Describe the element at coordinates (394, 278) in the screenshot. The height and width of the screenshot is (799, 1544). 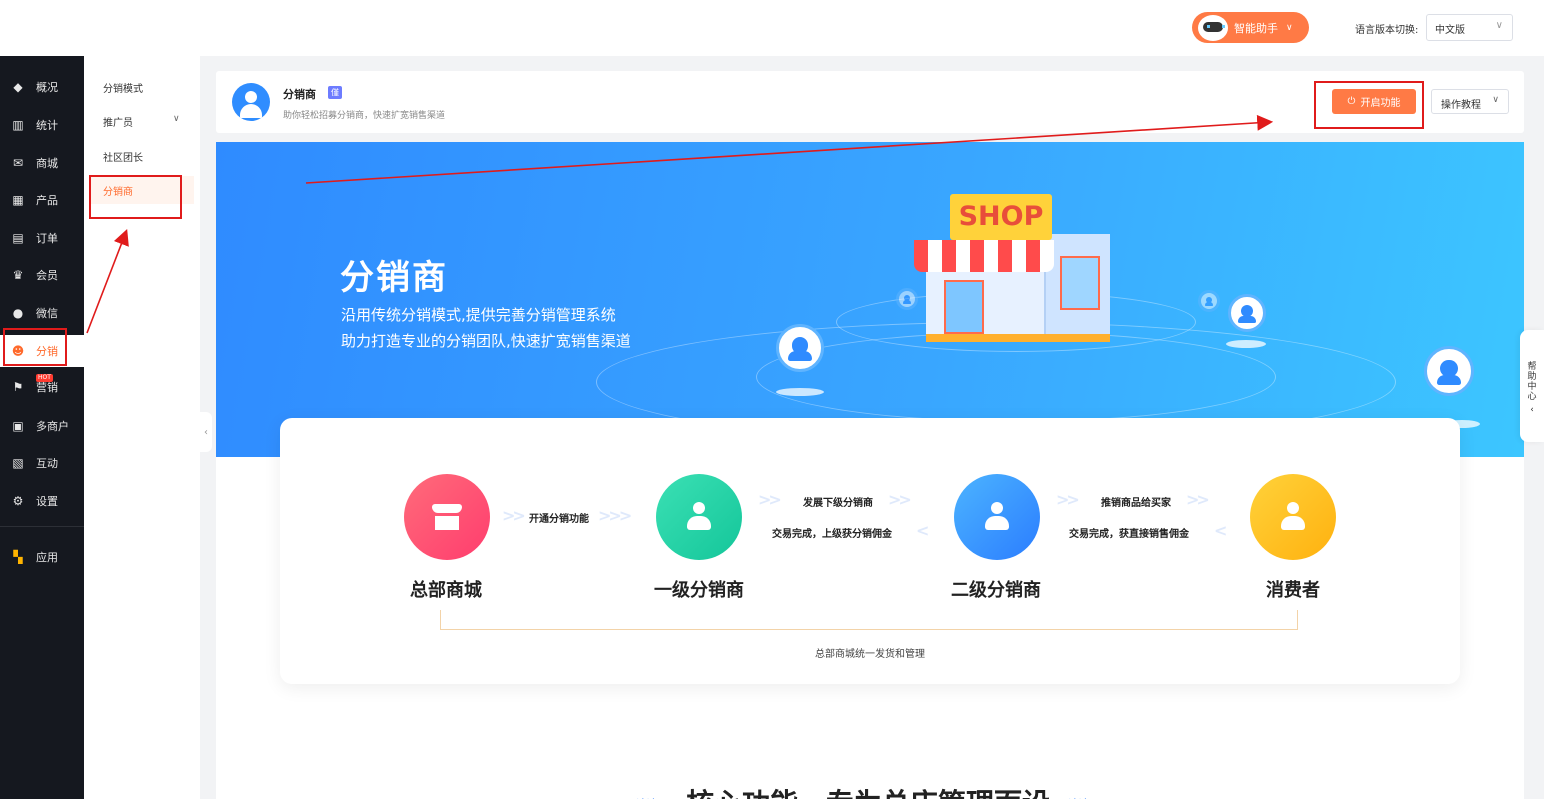
I see `banner-title: 分销商` at that location.